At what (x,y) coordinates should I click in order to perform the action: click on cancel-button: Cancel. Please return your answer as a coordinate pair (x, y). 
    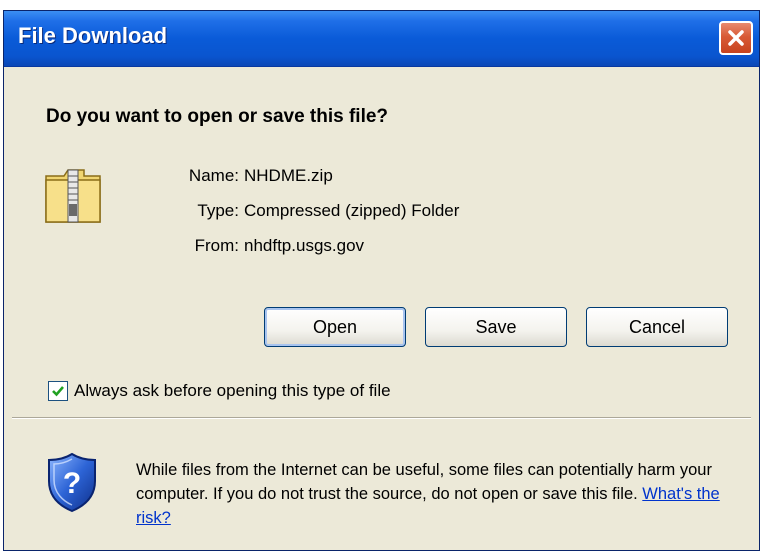
    Looking at the image, I should click on (657, 327).